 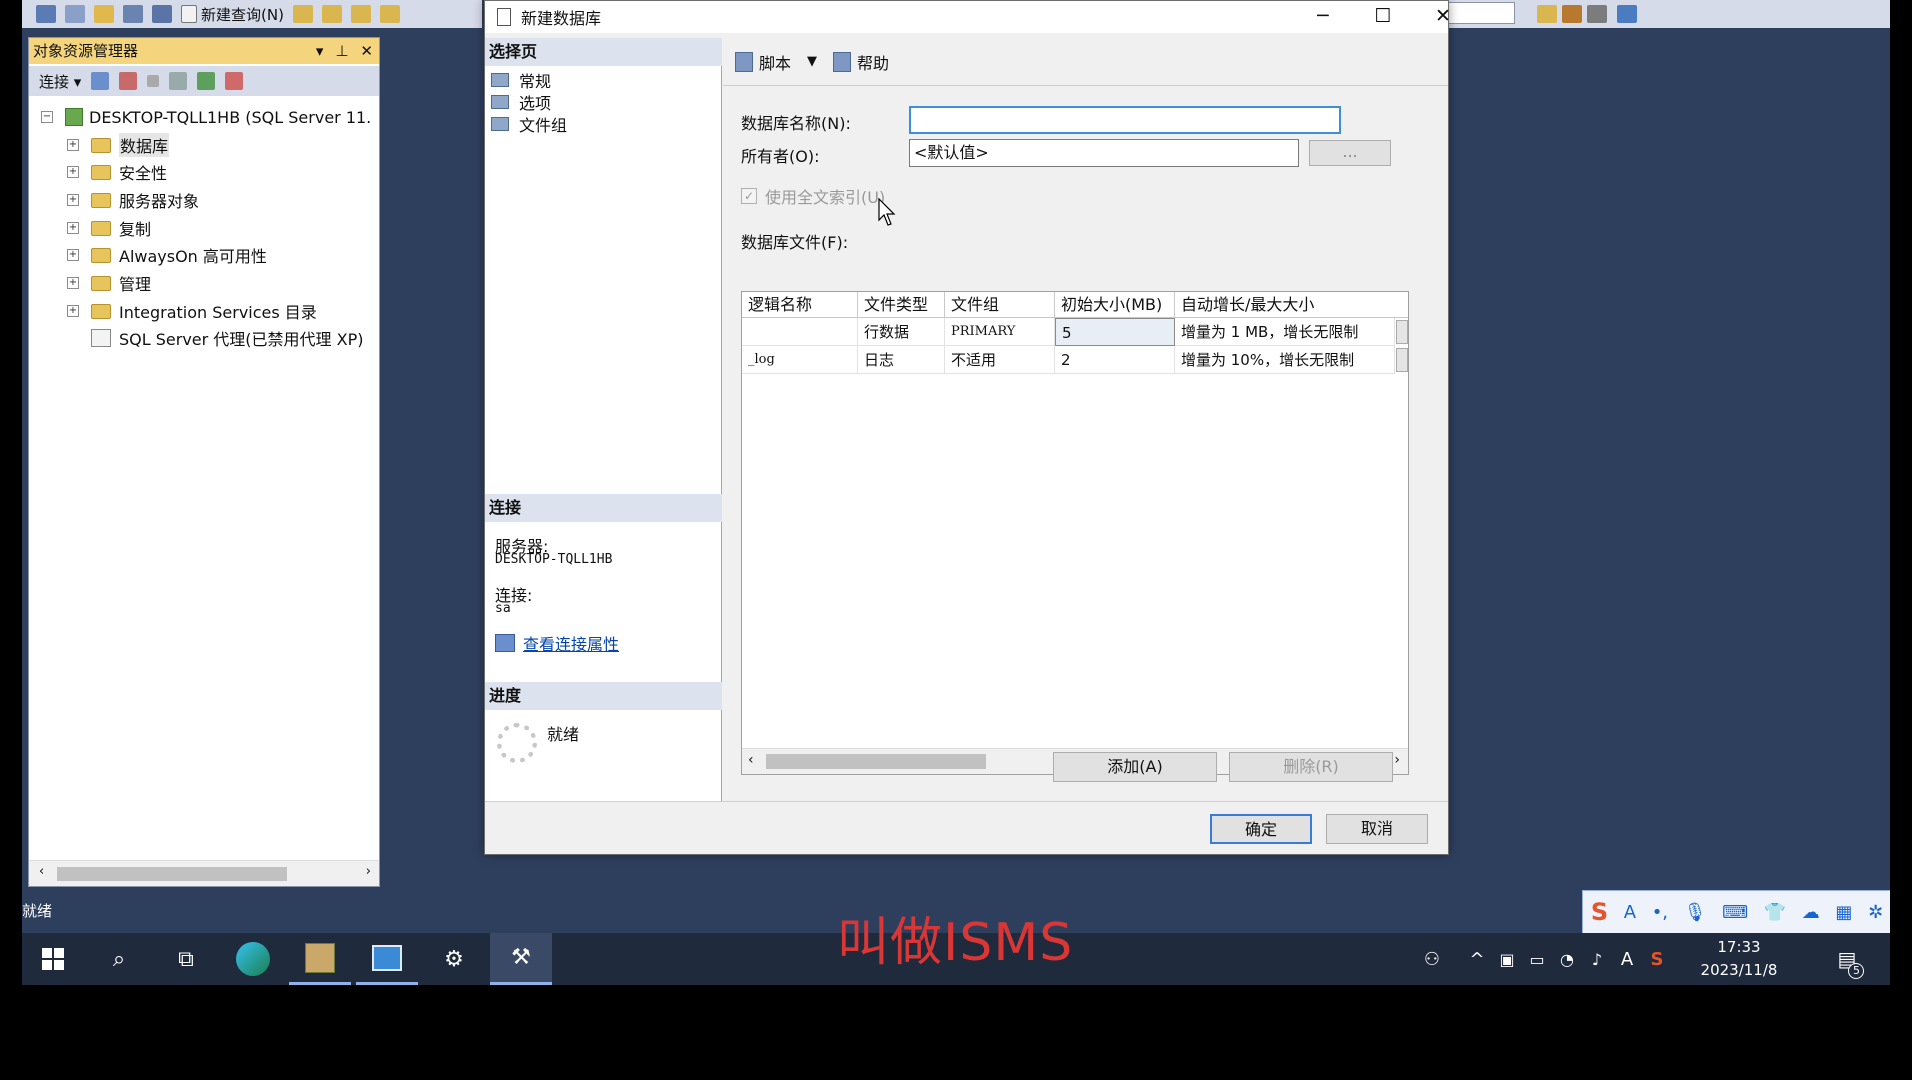 I want to click on tools-icon, so click(x=1597, y=14).